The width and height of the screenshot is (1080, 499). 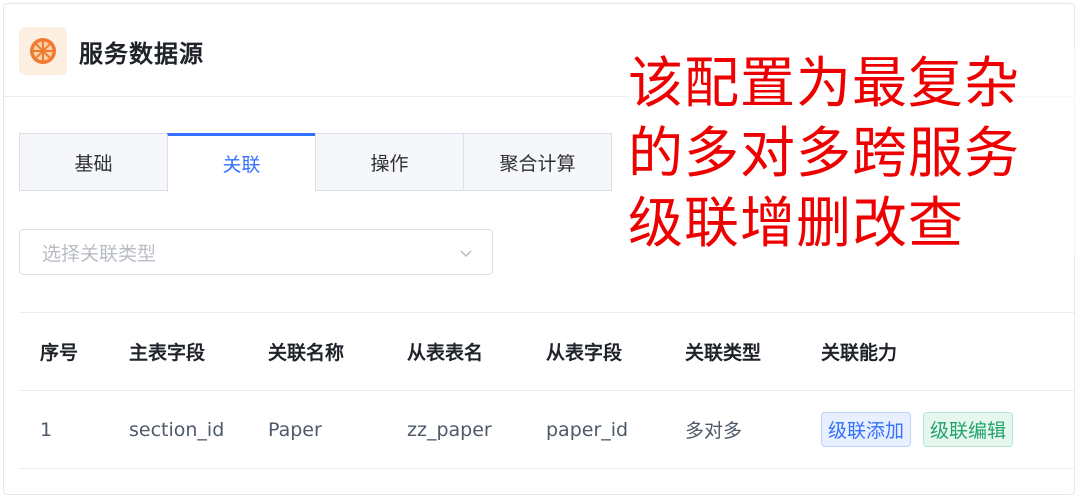 I want to click on config-tabs: 基础 关联 操作 聚合计算, so click(x=315, y=162).